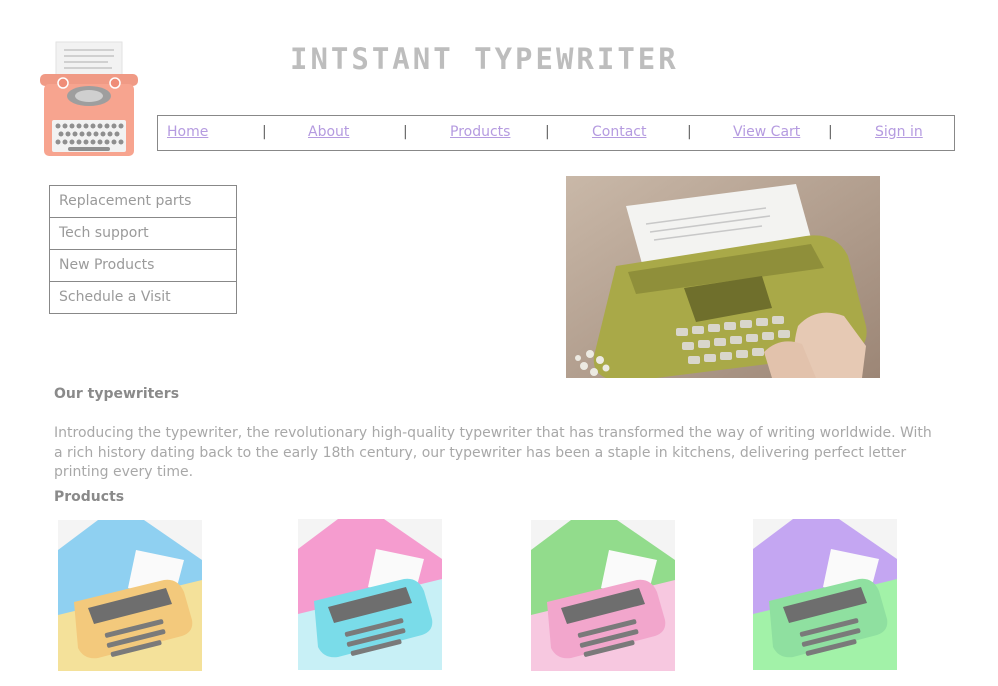 The height and width of the screenshot is (686, 998). What do you see at coordinates (143, 202) in the screenshot?
I see `sidebar-item-replacement-parts: Replacement parts` at bounding box center [143, 202].